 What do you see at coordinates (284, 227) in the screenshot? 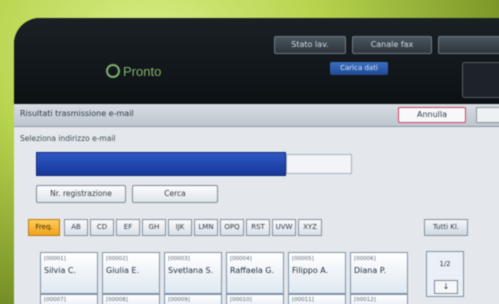
I see `tab-uvw: UVW` at bounding box center [284, 227].